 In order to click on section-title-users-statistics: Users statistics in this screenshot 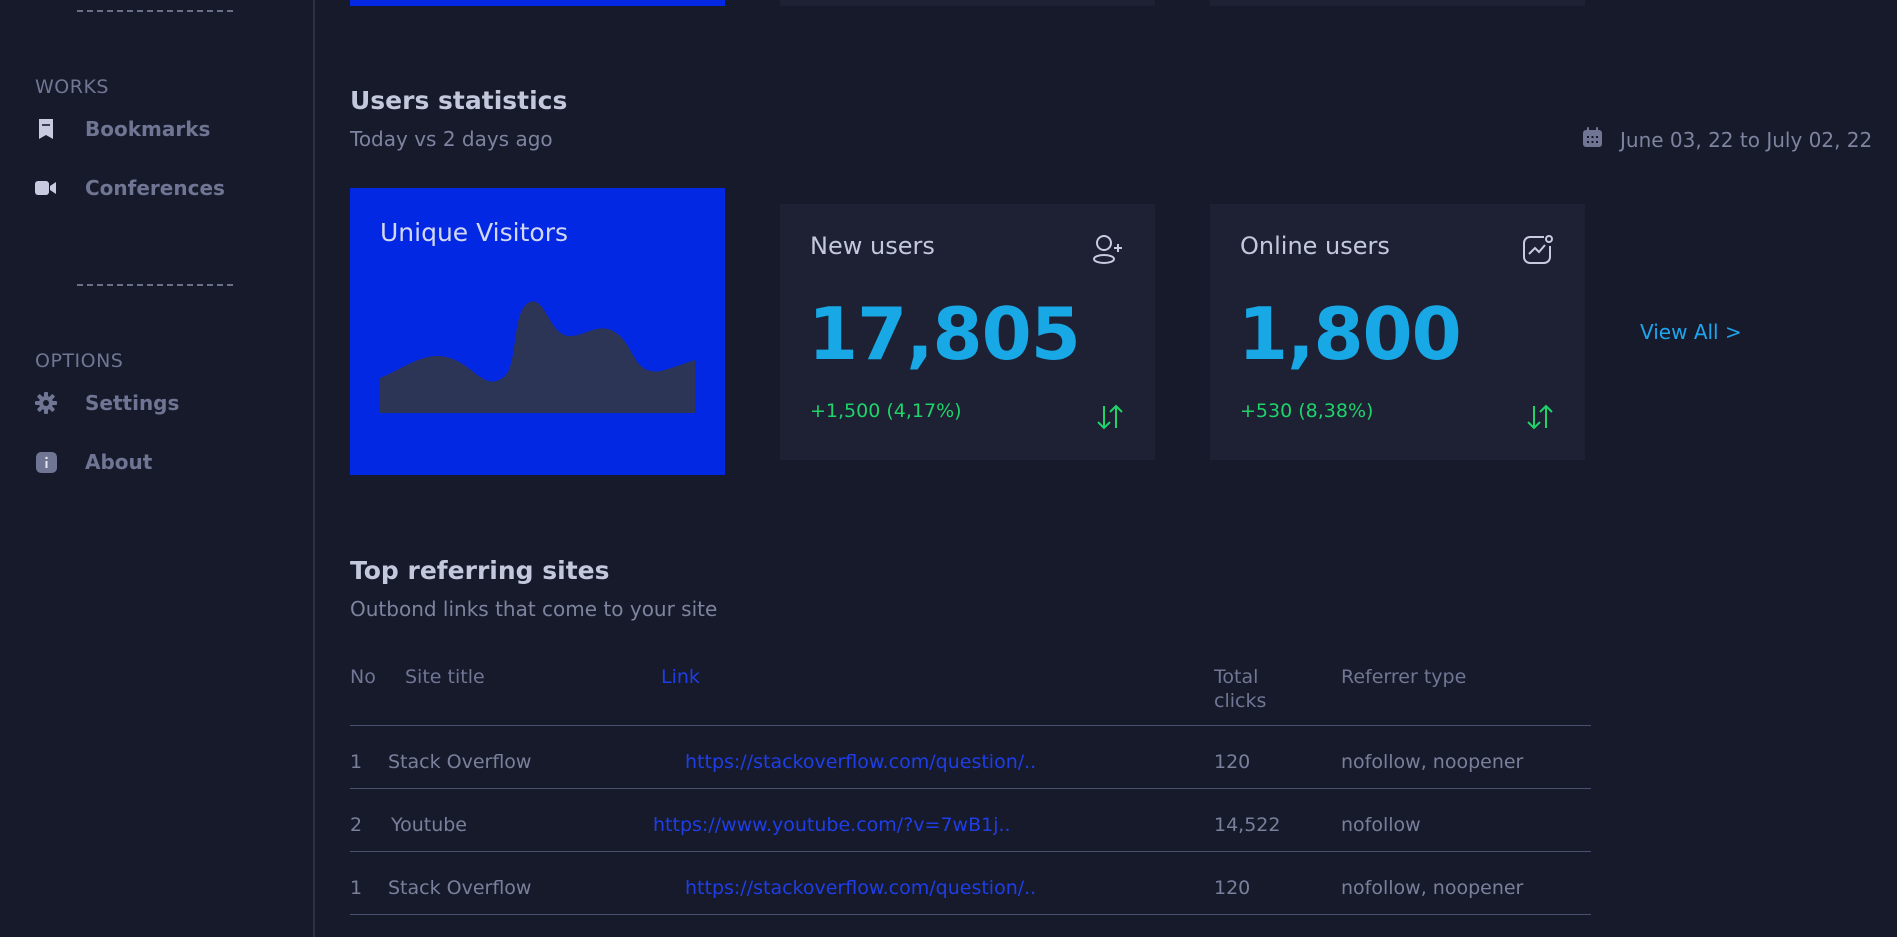, I will do `click(459, 100)`.